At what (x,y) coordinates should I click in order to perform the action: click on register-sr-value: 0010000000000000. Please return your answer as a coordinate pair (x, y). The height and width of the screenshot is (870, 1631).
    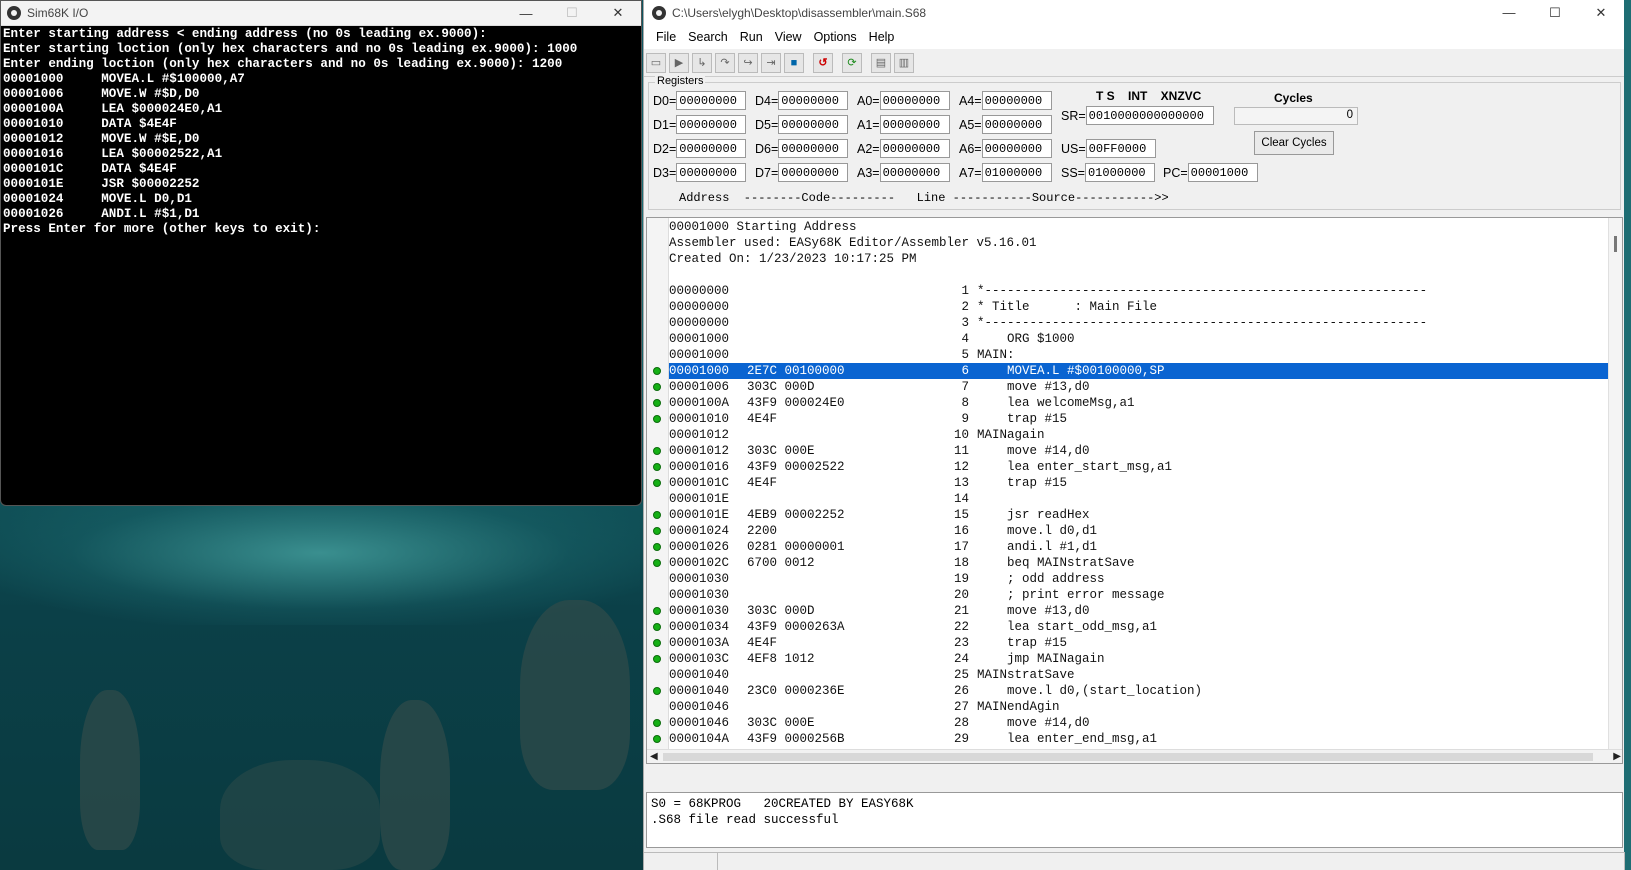
    Looking at the image, I should click on (1149, 115).